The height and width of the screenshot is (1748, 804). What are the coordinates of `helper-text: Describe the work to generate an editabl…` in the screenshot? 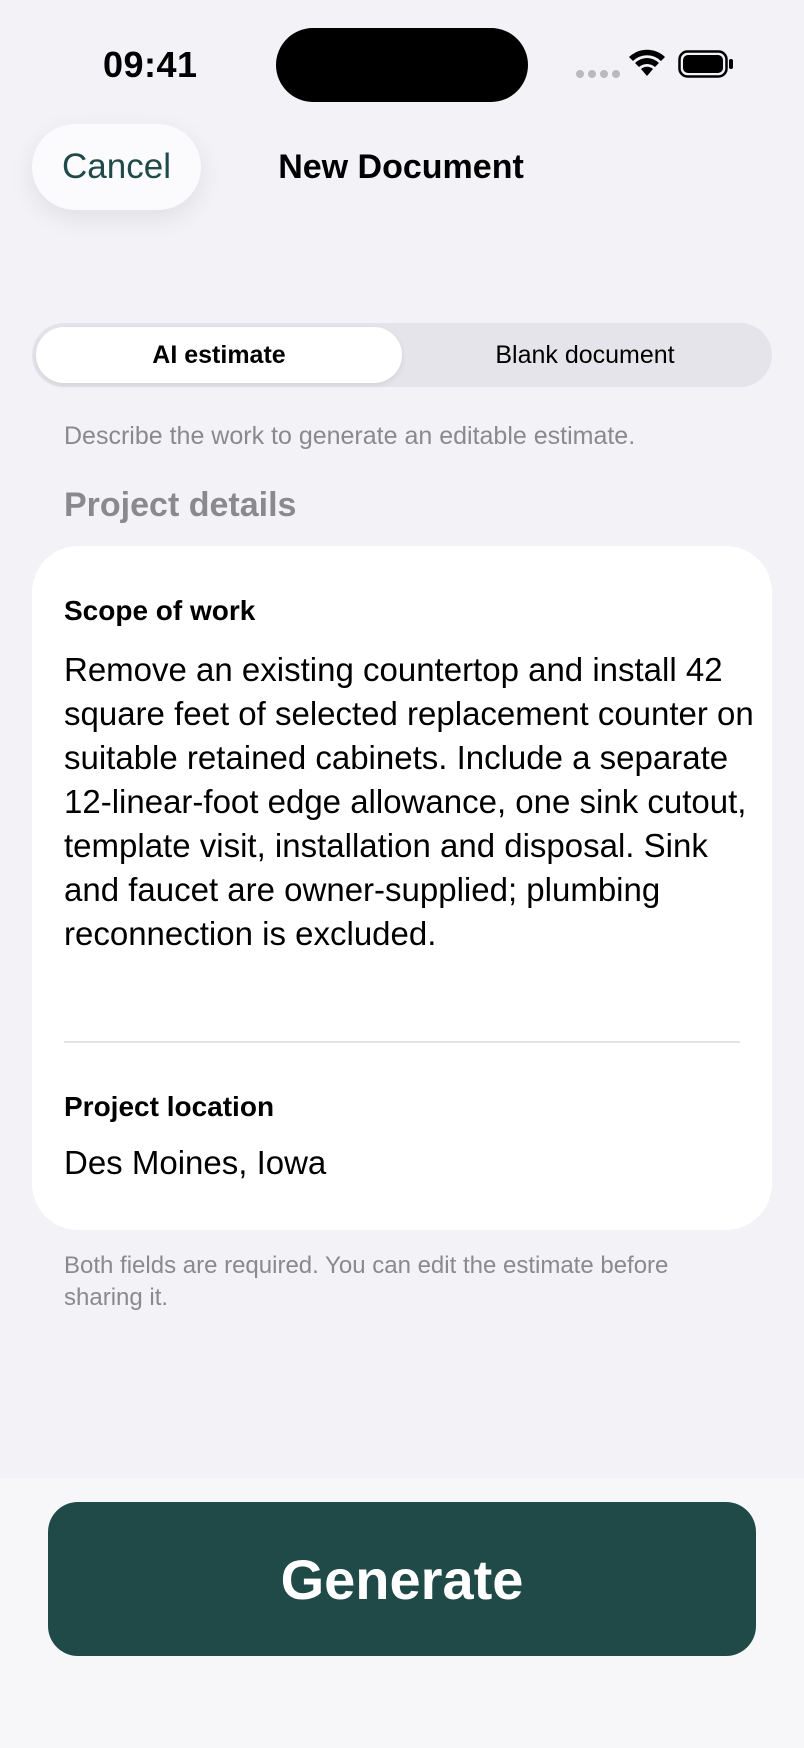 It's located at (350, 436).